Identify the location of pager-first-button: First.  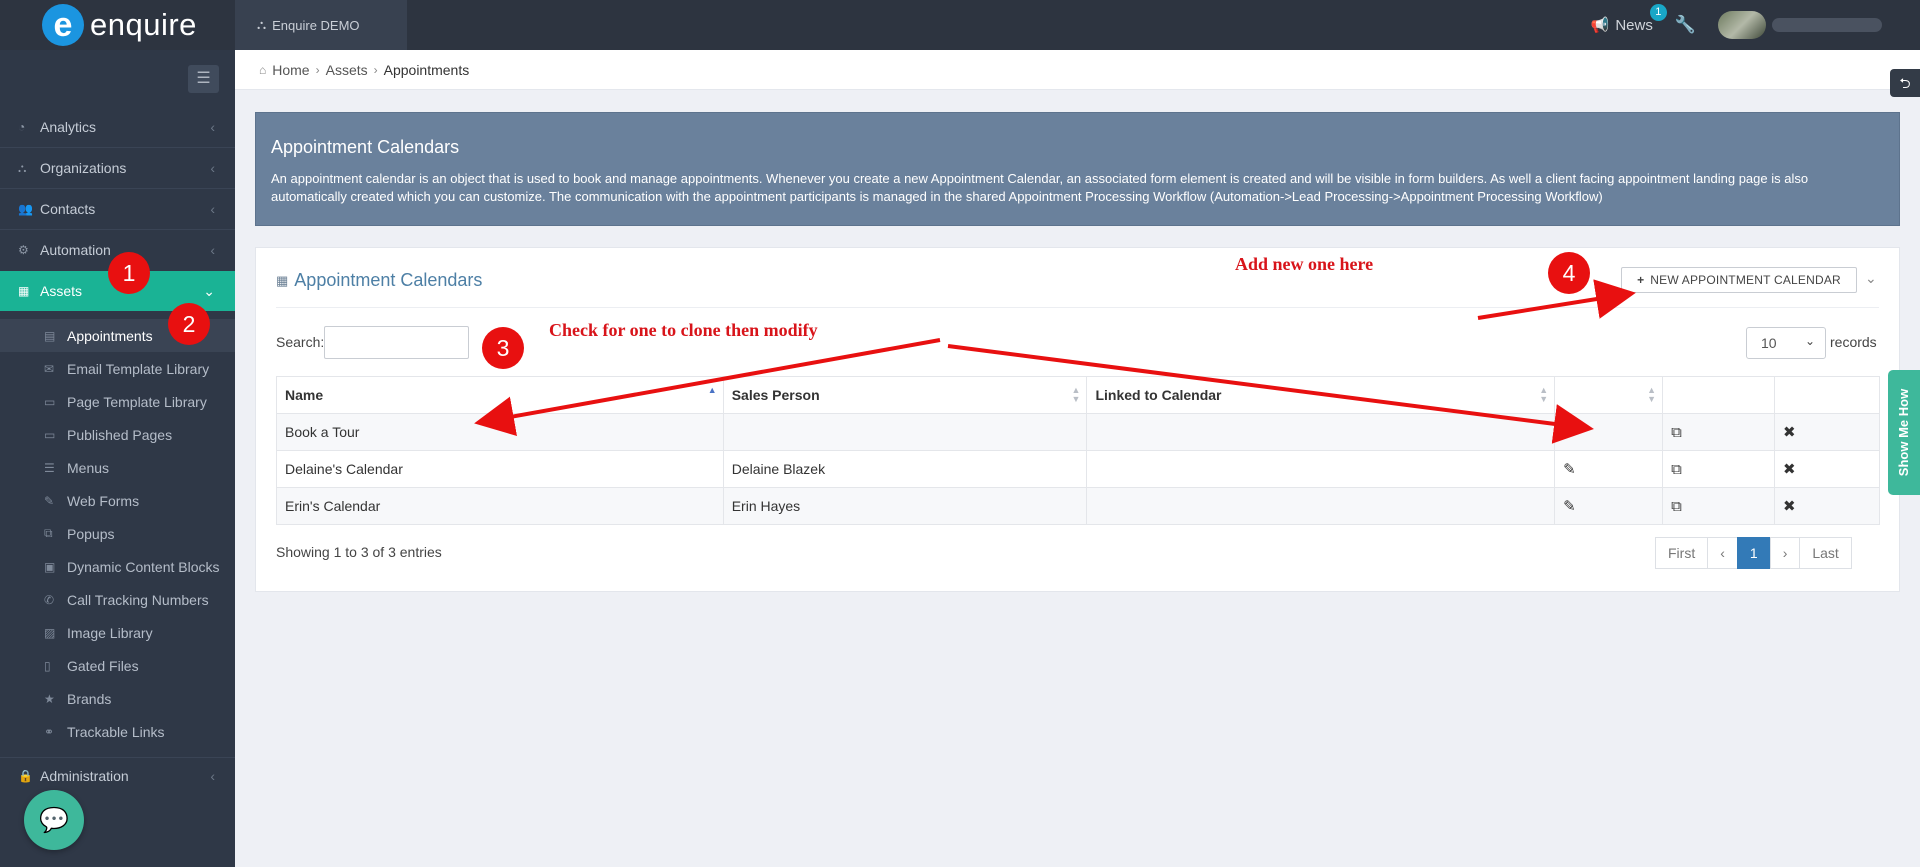
(1682, 553).